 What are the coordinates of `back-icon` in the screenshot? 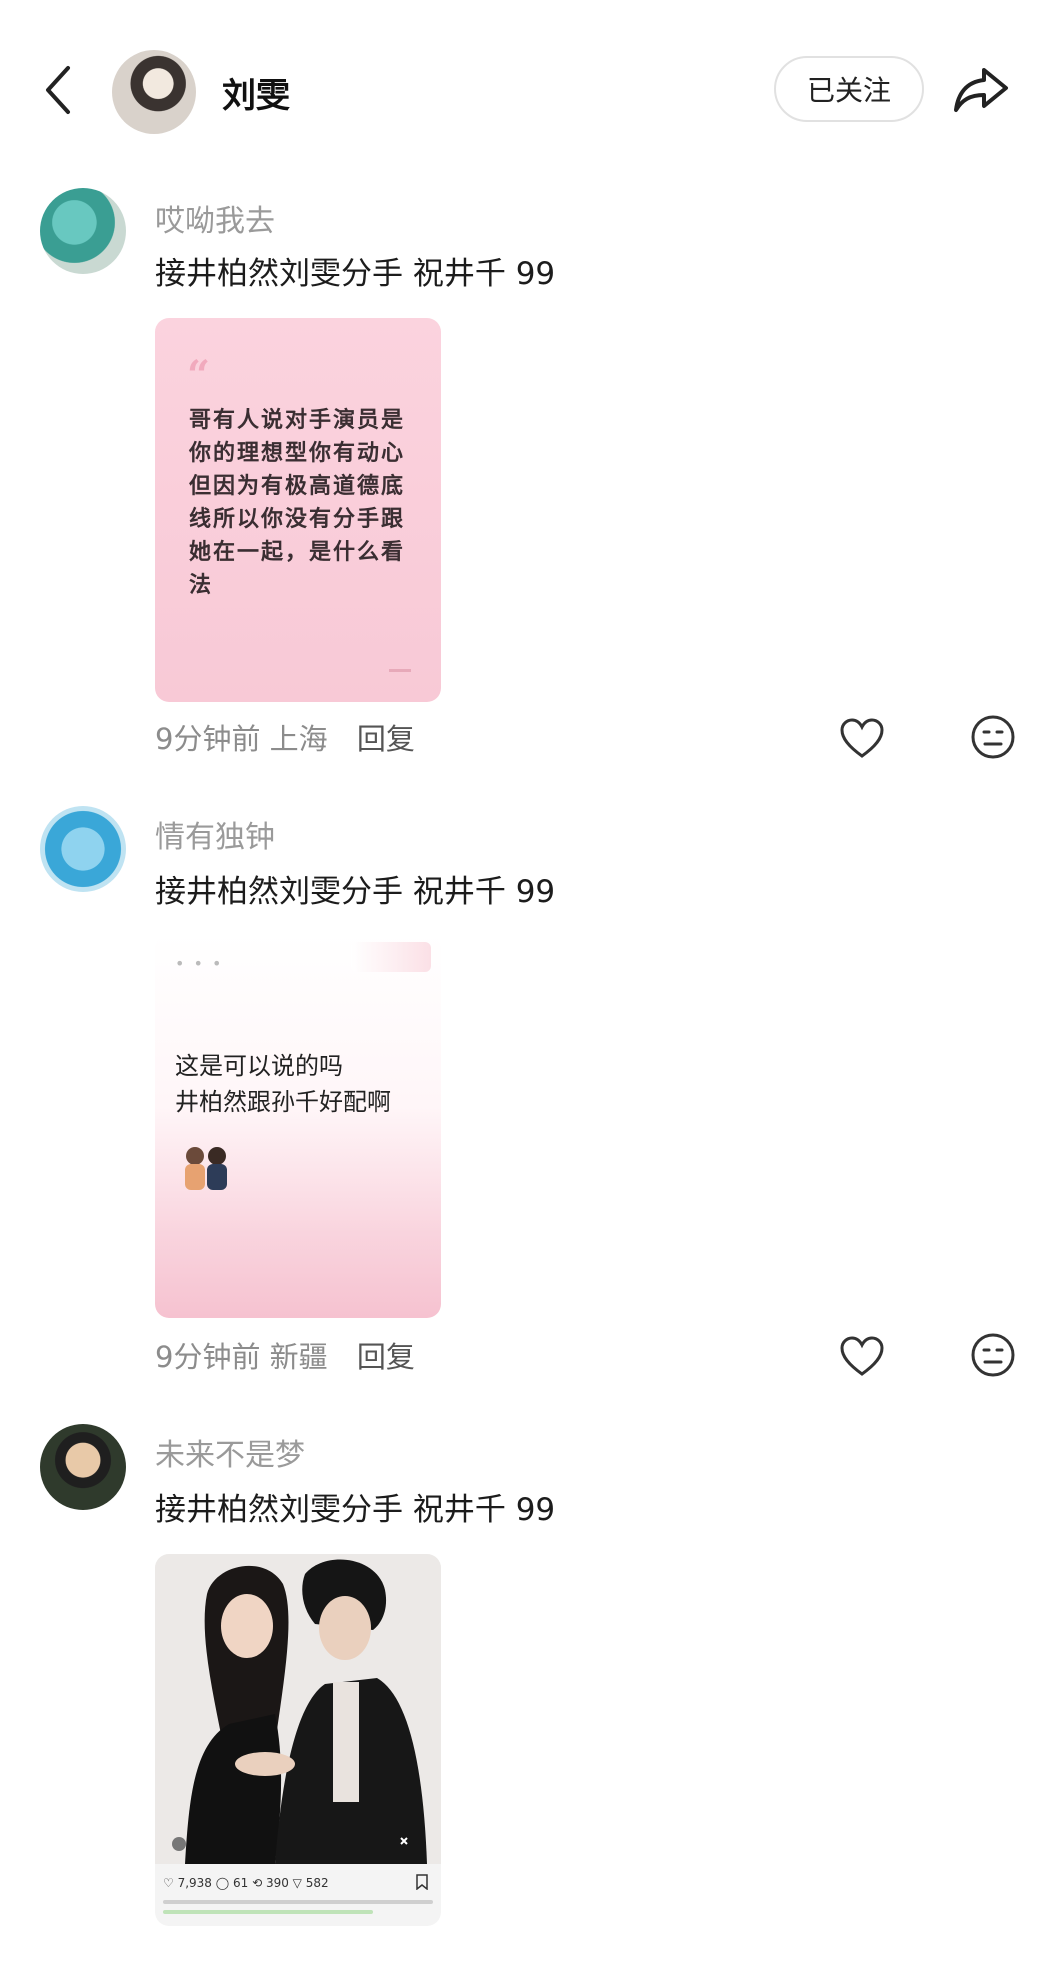 It's located at (58, 90).